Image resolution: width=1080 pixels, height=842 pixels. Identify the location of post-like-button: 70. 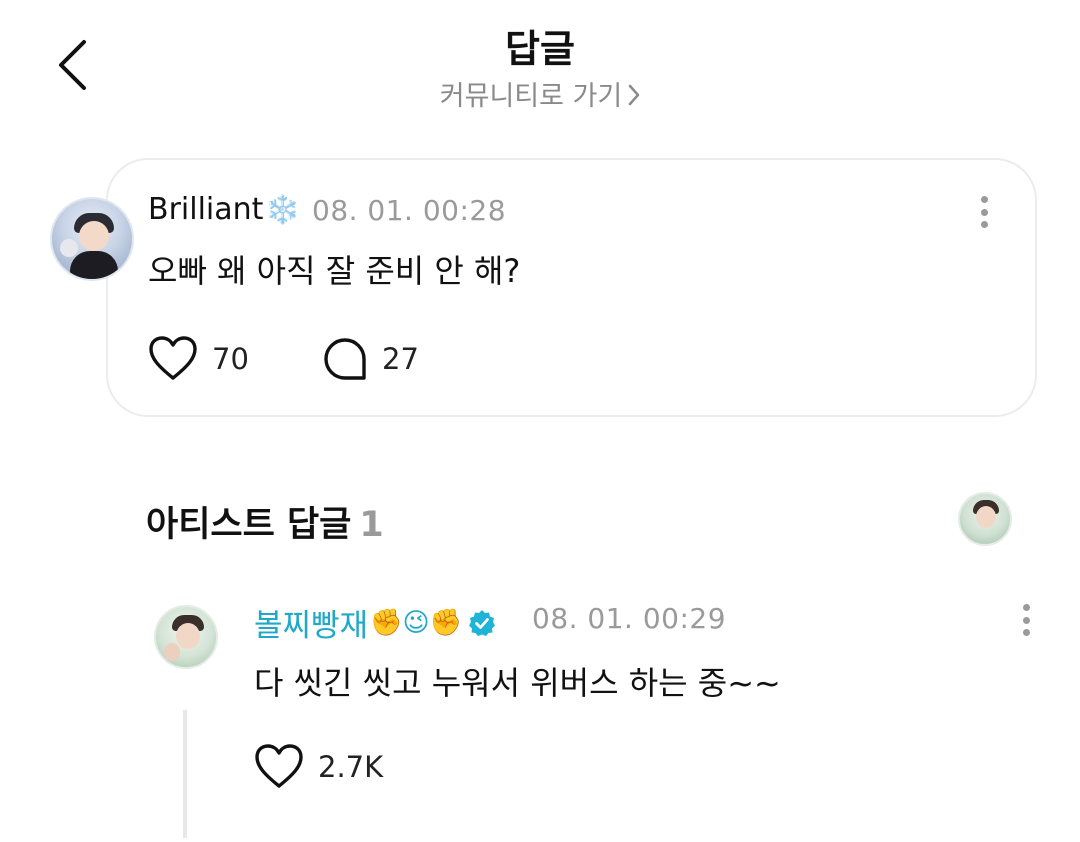
(198, 359).